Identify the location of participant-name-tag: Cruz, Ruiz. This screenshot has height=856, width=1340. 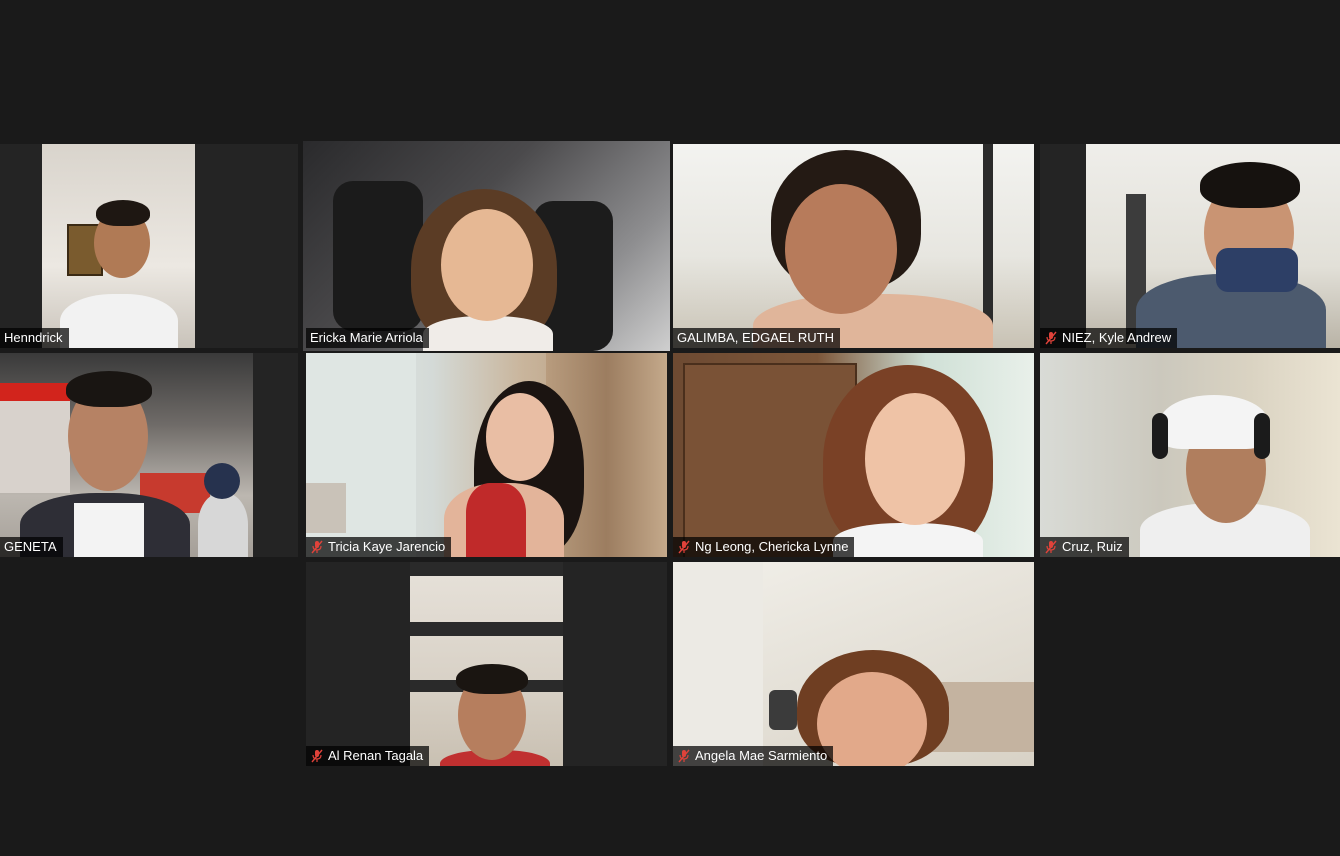
(1084, 547).